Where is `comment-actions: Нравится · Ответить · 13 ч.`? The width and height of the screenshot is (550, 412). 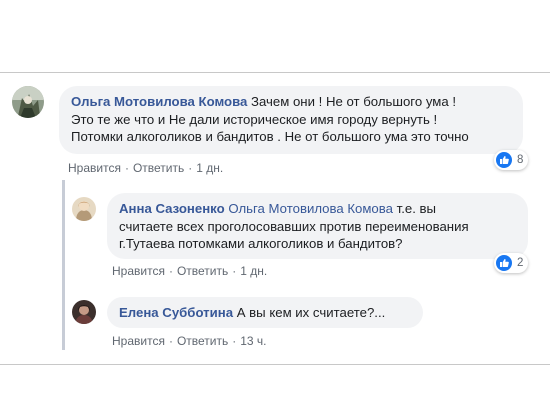
comment-actions: Нравится · Ответить · 13 ч. is located at coordinates (189, 341).